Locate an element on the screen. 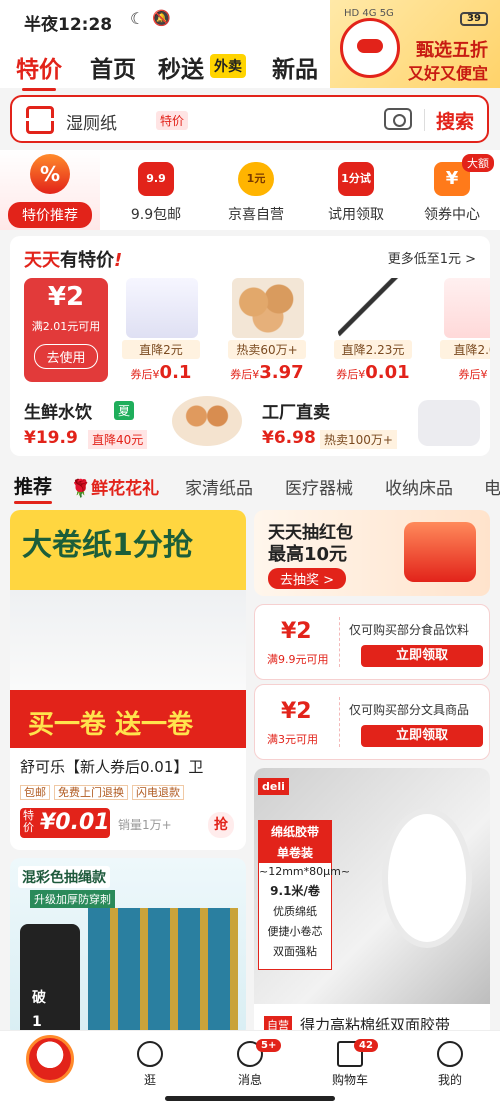  category-9-9: 9.9 9.9包邮 is located at coordinates (156, 190).